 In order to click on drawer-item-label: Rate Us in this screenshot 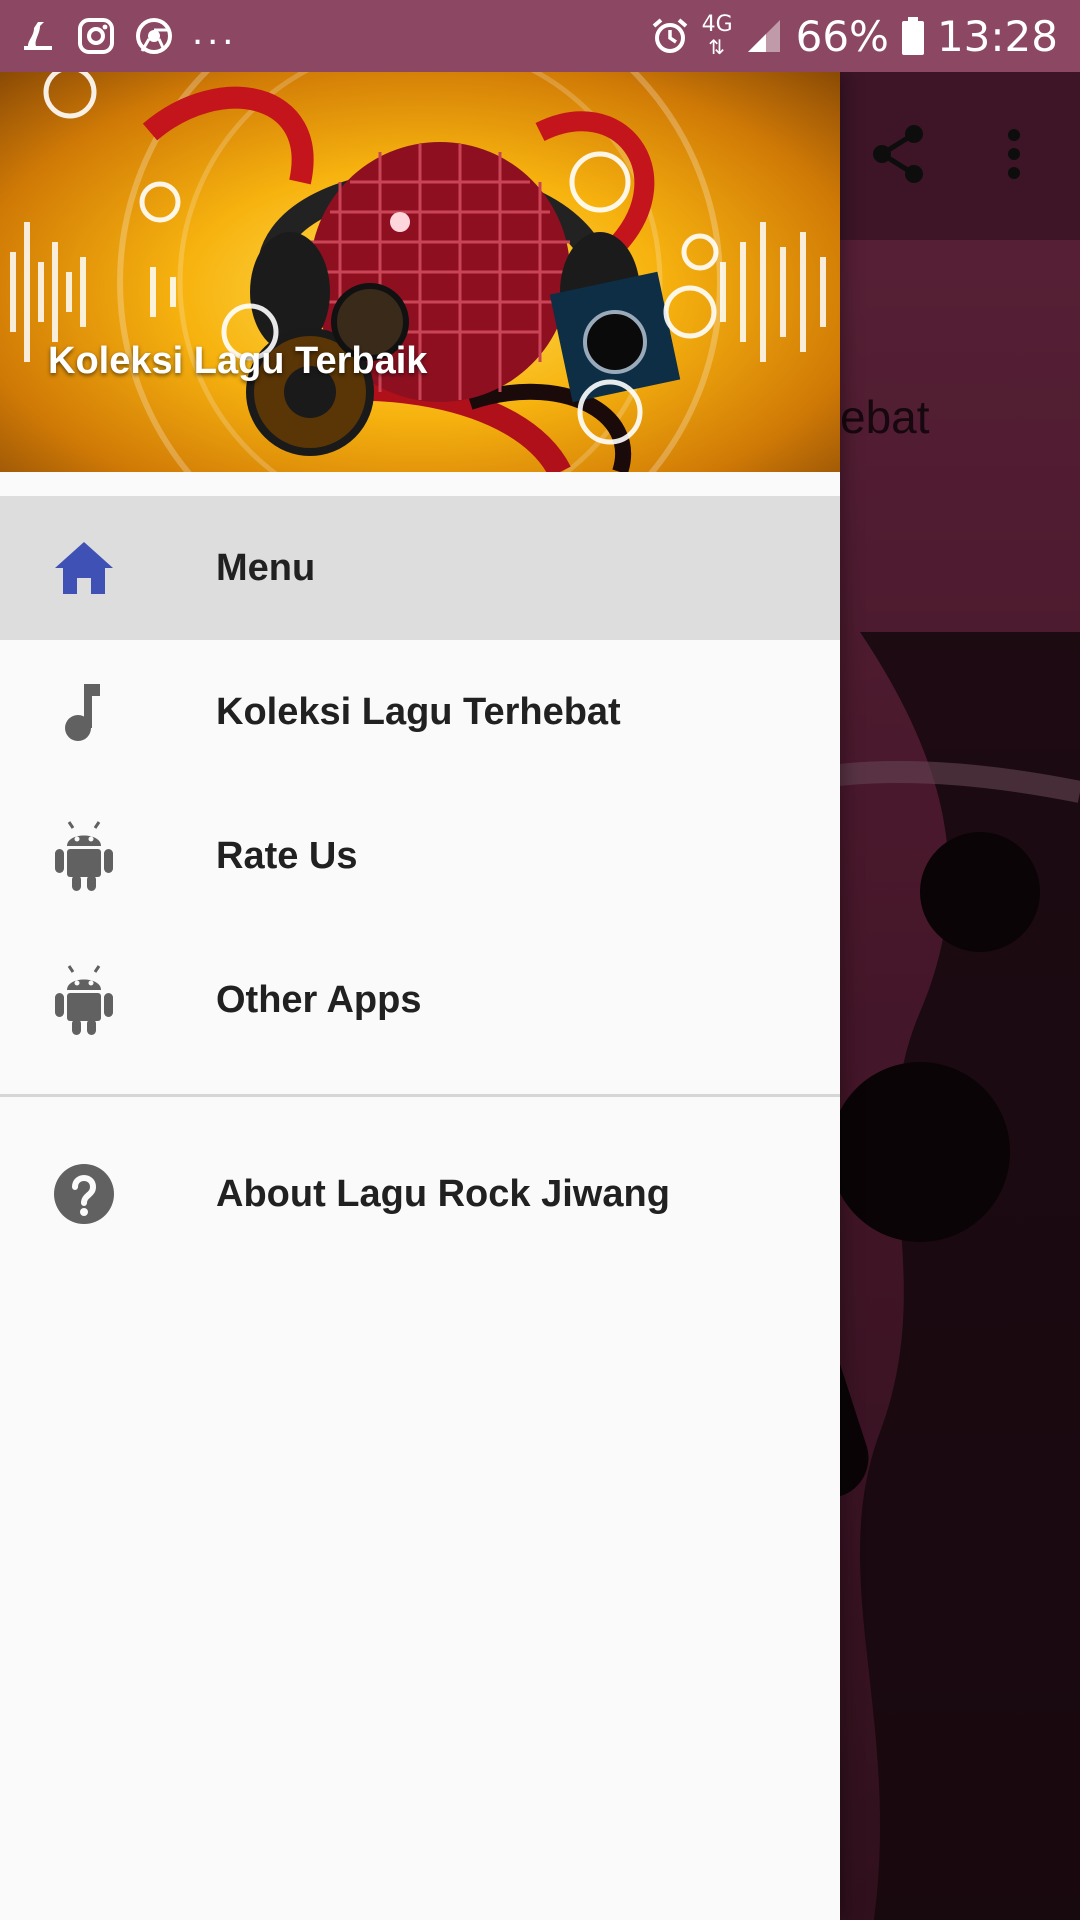, I will do `click(287, 855)`.